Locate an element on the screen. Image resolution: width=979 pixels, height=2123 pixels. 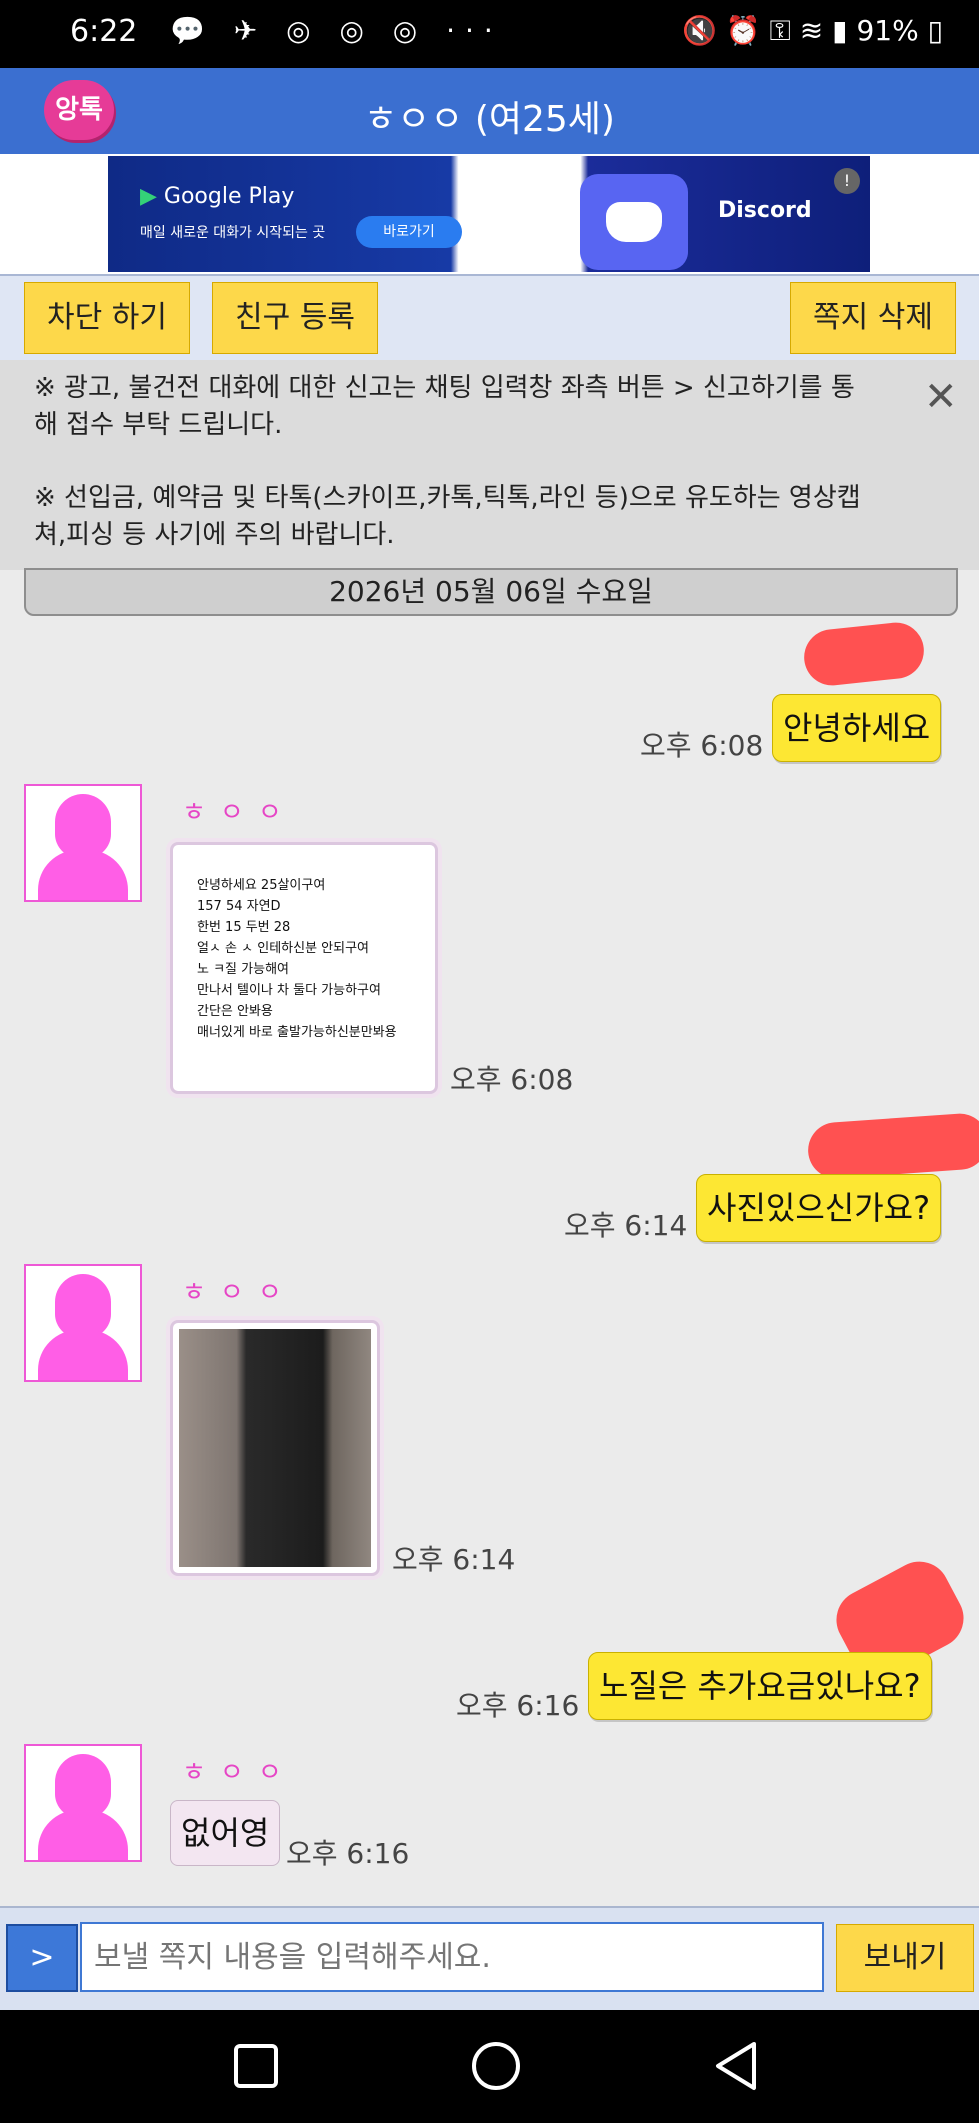
discord-icon is located at coordinates (634, 222).